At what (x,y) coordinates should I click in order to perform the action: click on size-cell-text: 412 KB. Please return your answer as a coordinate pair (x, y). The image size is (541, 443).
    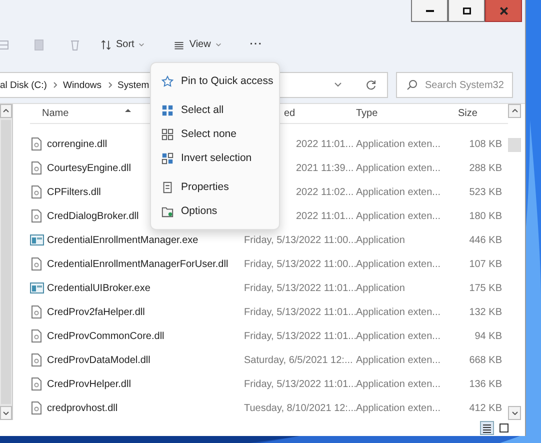
    Looking at the image, I should click on (485, 408).